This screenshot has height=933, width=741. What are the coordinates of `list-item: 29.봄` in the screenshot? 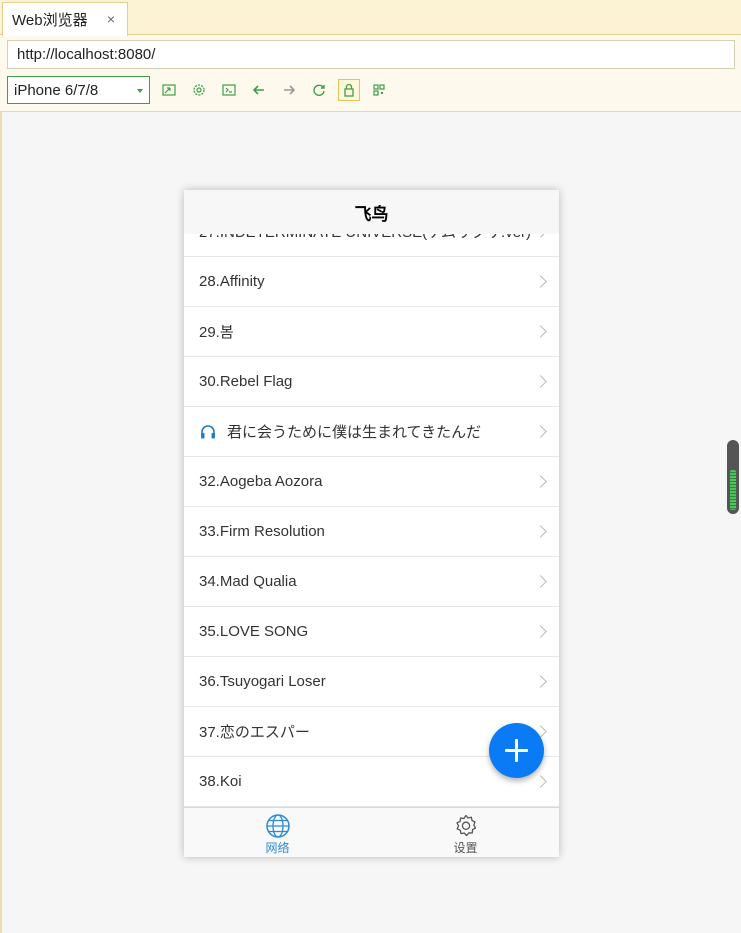 It's located at (371, 332).